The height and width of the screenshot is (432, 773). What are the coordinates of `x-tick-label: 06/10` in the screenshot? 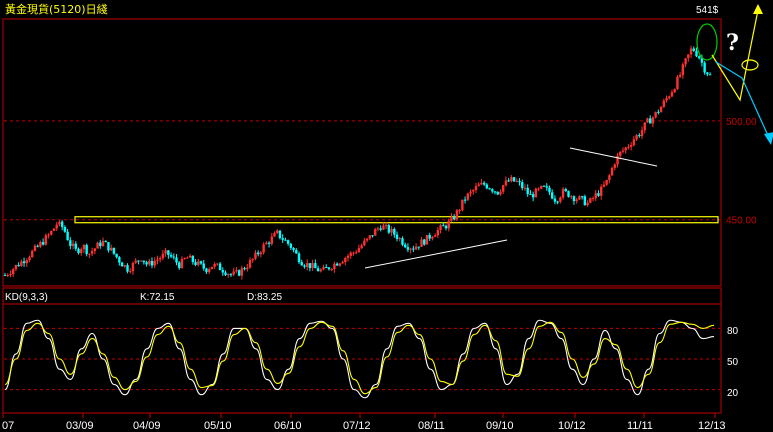 It's located at (288, 426).